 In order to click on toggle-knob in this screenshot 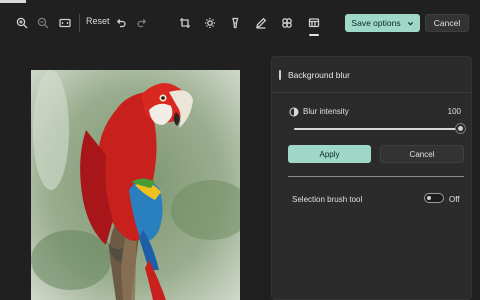, I will do `click(429, 198)`.